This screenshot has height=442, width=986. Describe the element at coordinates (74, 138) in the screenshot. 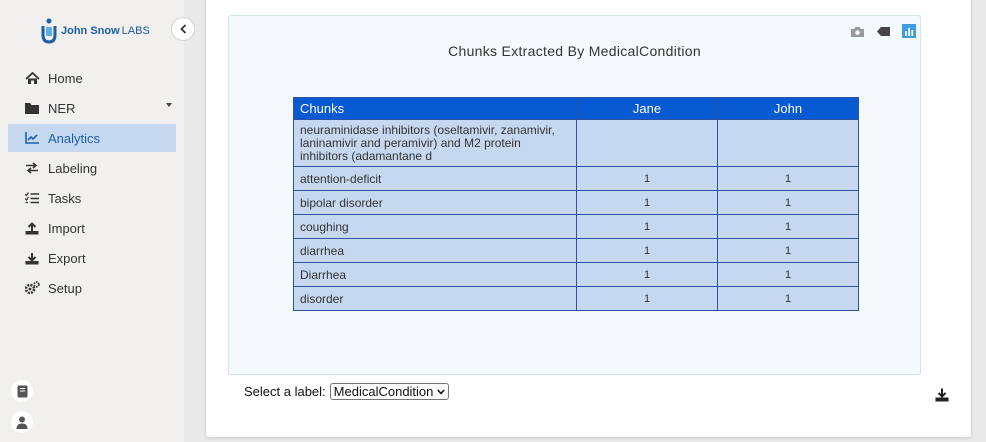

I see `sidebar-item-label: Analytics` at that location.